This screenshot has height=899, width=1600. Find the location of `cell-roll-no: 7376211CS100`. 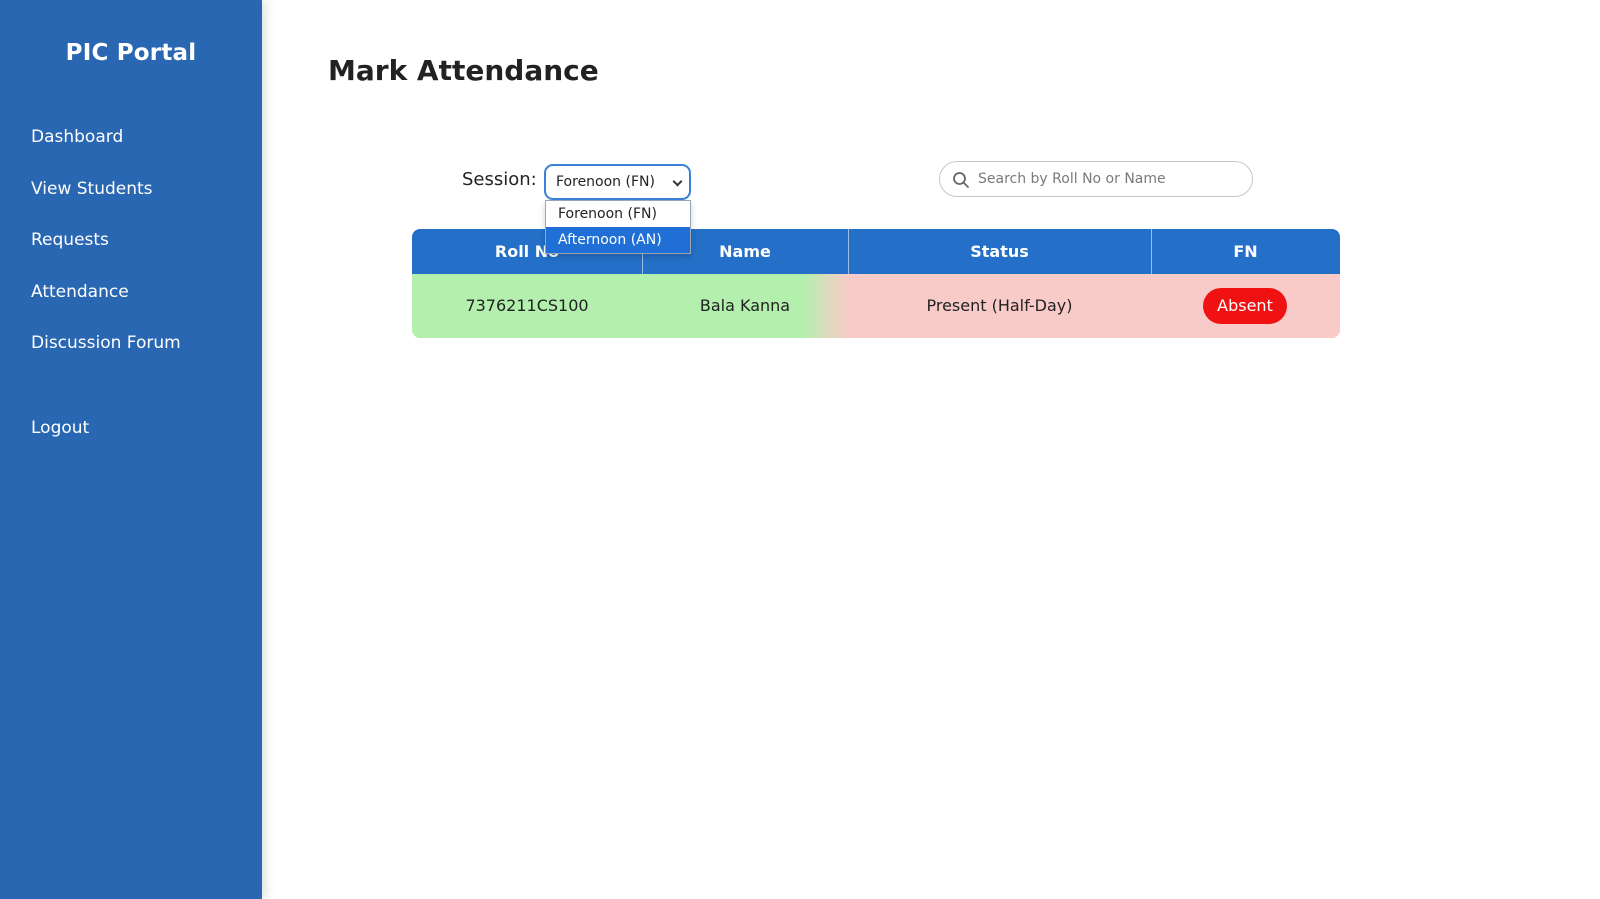

cell-roll-no: 7376211CS100 is located at coordinates (527, 305).